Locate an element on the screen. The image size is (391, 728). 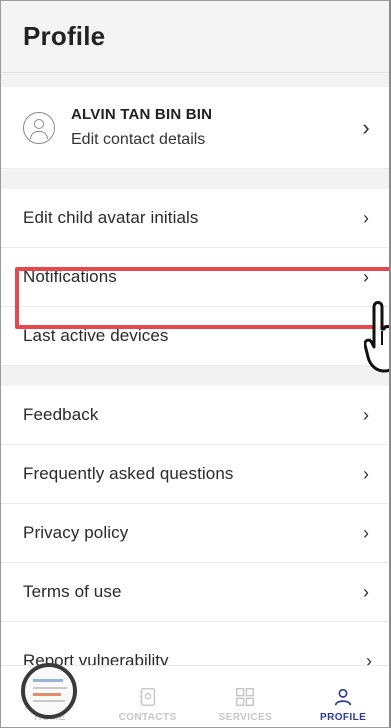
tab-services: SERVICES is located at coordinates (246, 696).